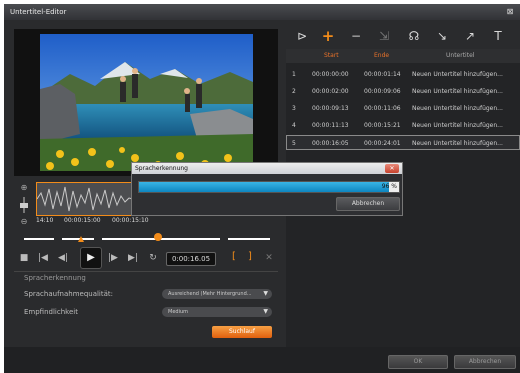 This screenshot has width=520, height=373. Describe the element at coordinates (158, 237) in the screenshot. I see `playhead-knob` at that location.